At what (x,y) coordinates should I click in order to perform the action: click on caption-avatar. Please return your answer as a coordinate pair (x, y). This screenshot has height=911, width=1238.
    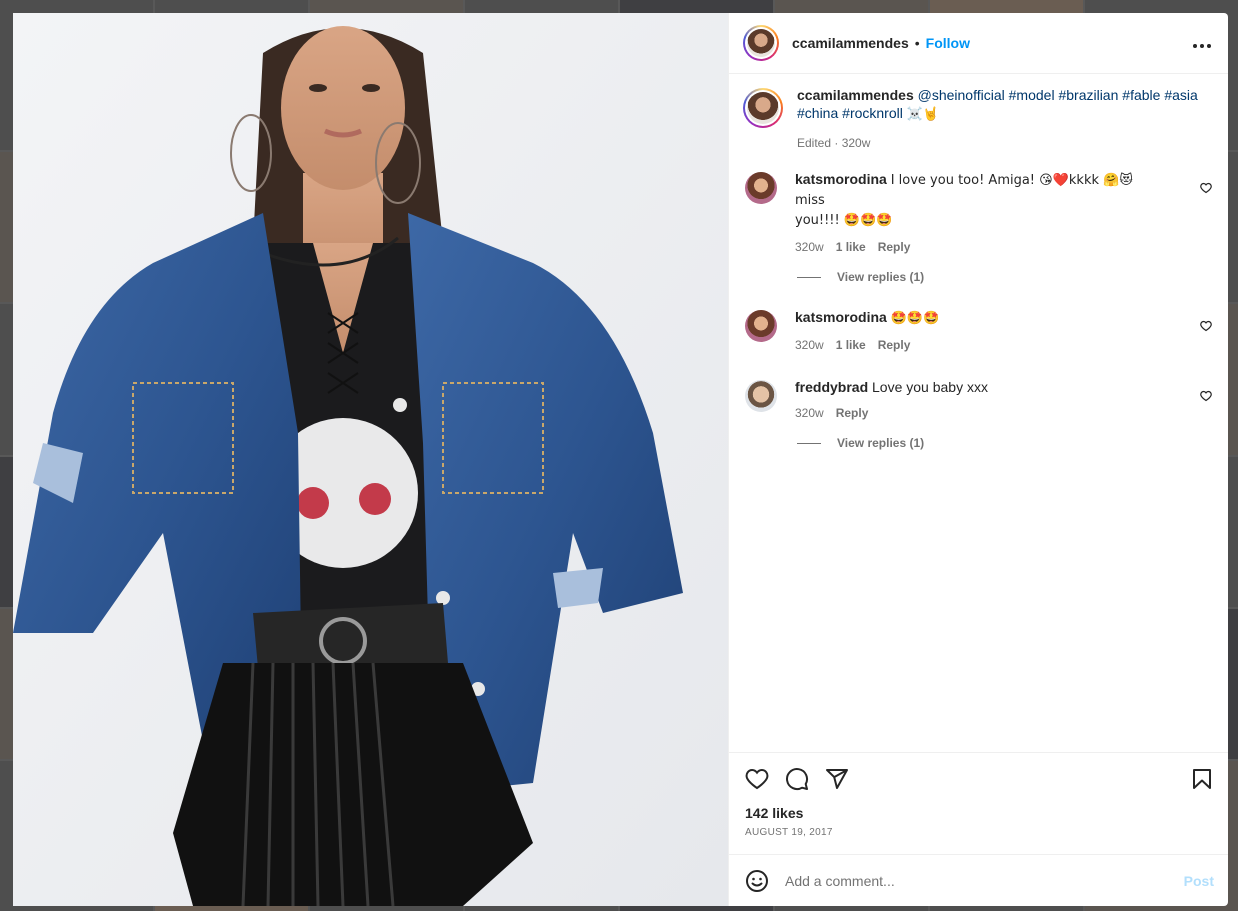
    Looking at the image, I should click on (763, 108).